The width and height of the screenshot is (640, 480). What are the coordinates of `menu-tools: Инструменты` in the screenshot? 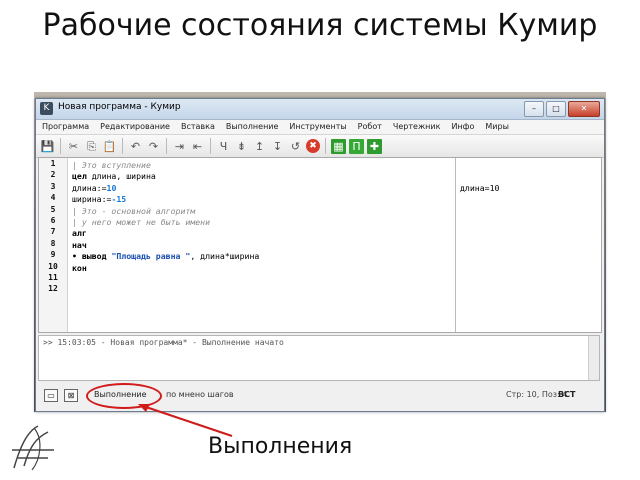 It's located at (317, 127).